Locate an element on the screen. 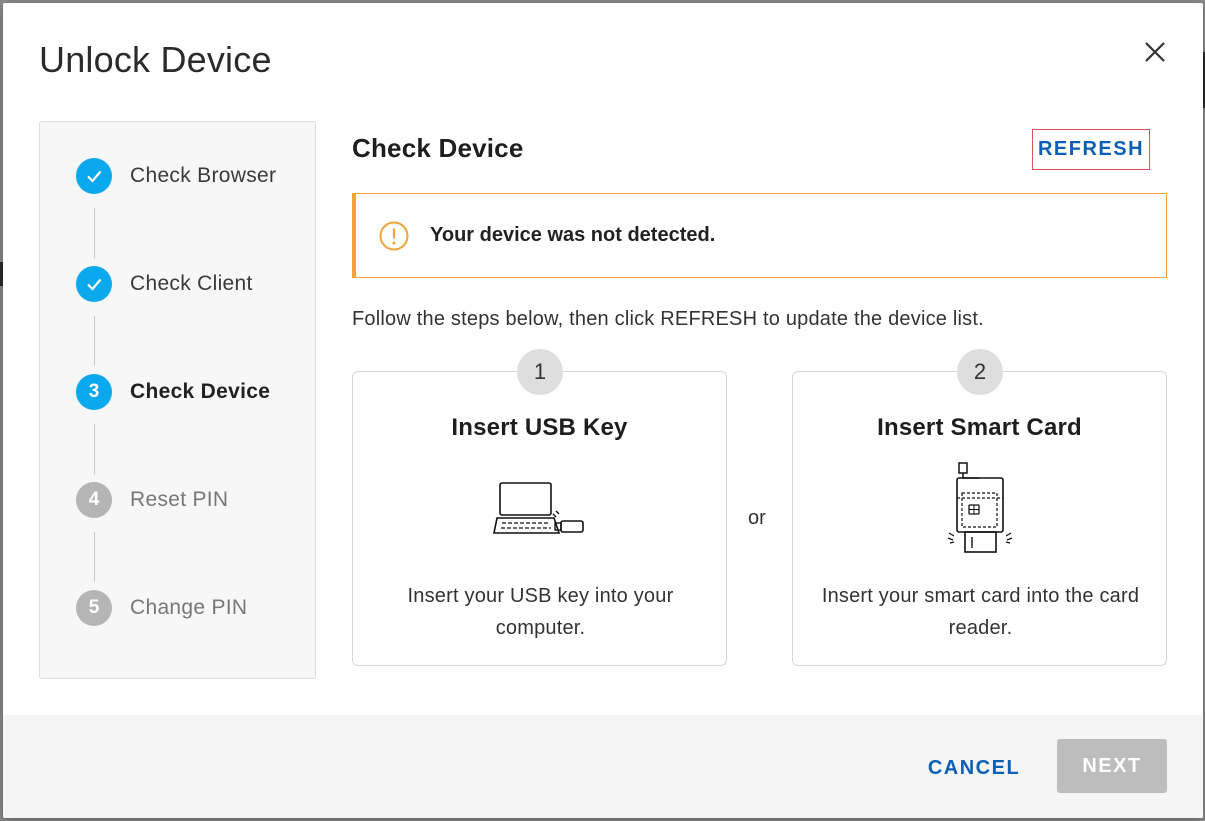  option-title: Insert Smart Card is located at coordinates (979, 427).